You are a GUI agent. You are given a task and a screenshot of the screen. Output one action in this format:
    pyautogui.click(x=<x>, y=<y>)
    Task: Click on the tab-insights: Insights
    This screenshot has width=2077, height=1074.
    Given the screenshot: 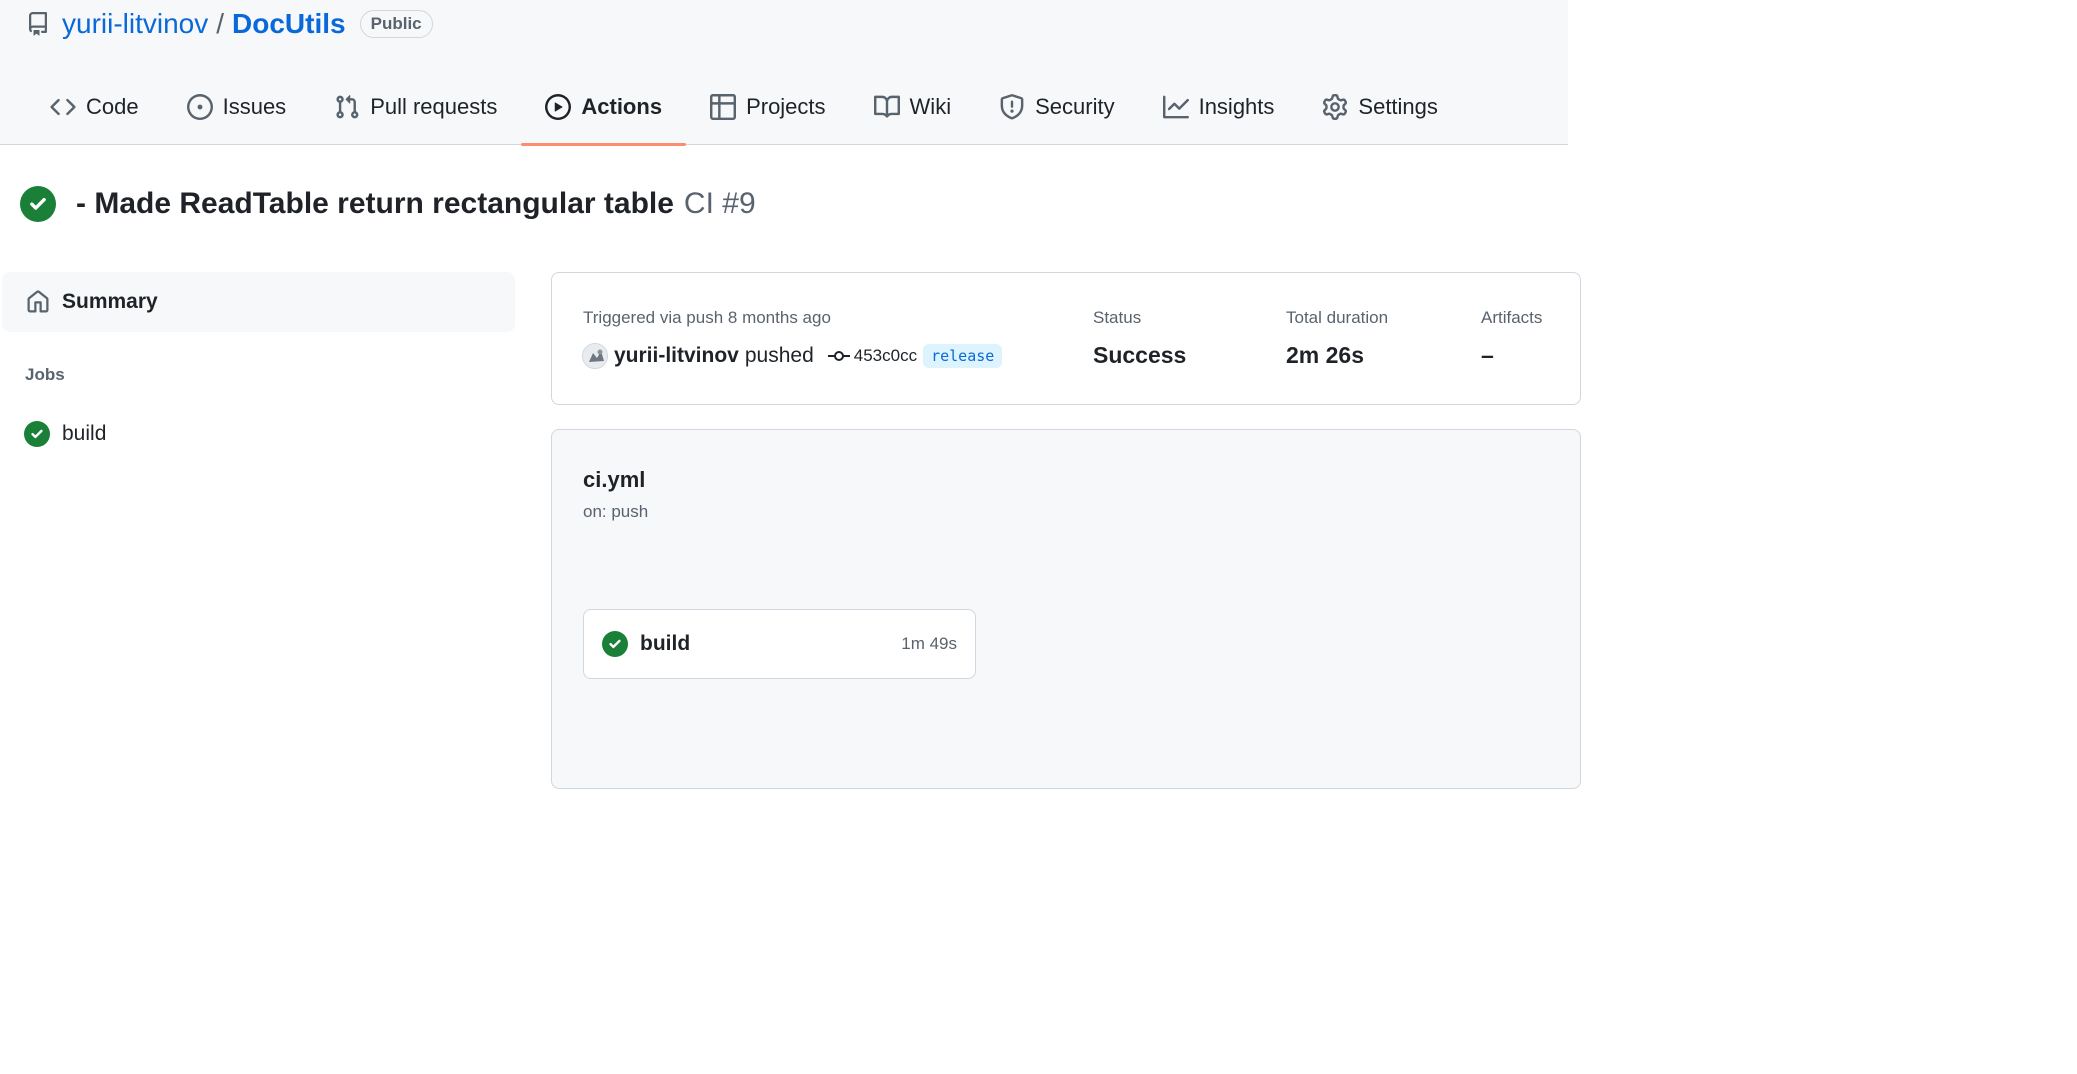 What is the action you would take?
    pyautogui.click(x=1219, y=113)
    